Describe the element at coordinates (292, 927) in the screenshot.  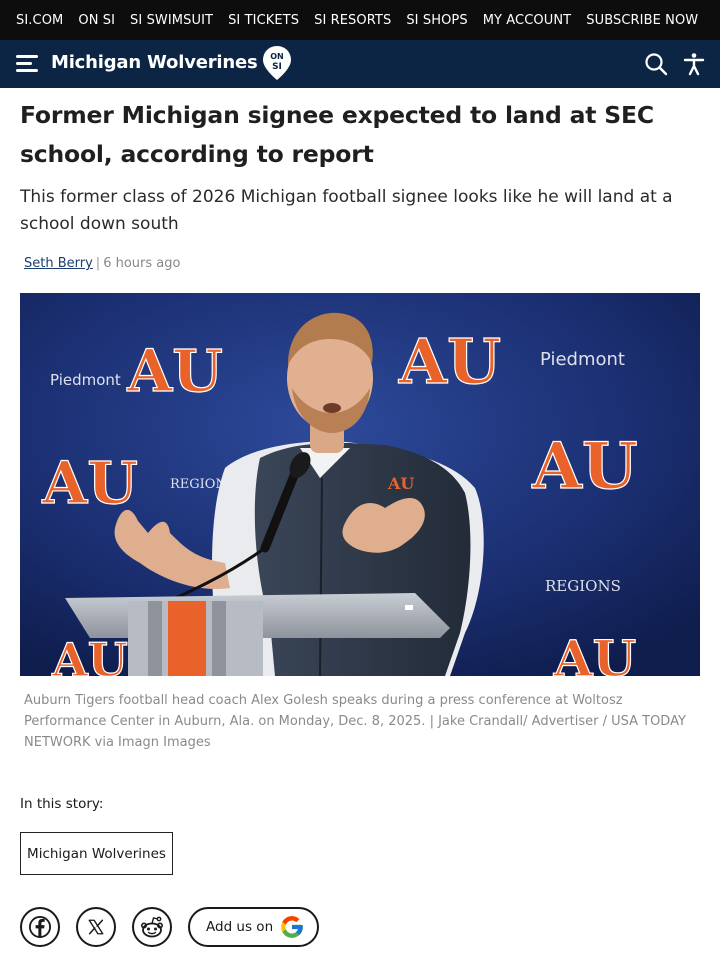
I see `google-icon` at that location.